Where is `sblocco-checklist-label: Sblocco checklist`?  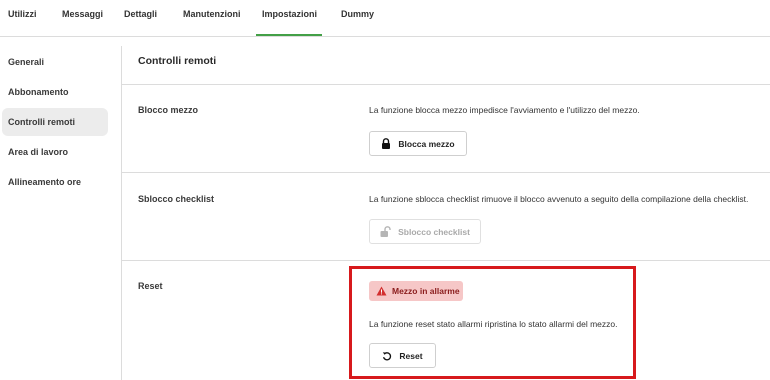
sblocco-checklist-label: Sblocco checklist is located at coordinates (176, 199).